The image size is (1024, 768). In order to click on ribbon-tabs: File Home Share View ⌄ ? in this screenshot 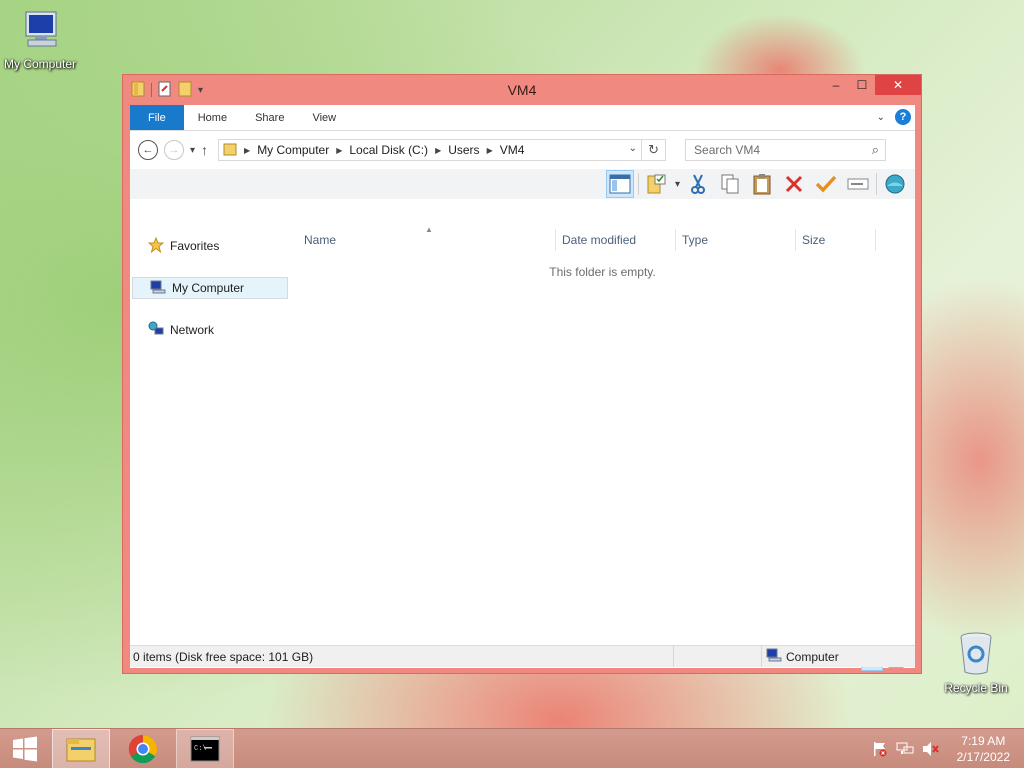, I will do `click(522, 118)`.